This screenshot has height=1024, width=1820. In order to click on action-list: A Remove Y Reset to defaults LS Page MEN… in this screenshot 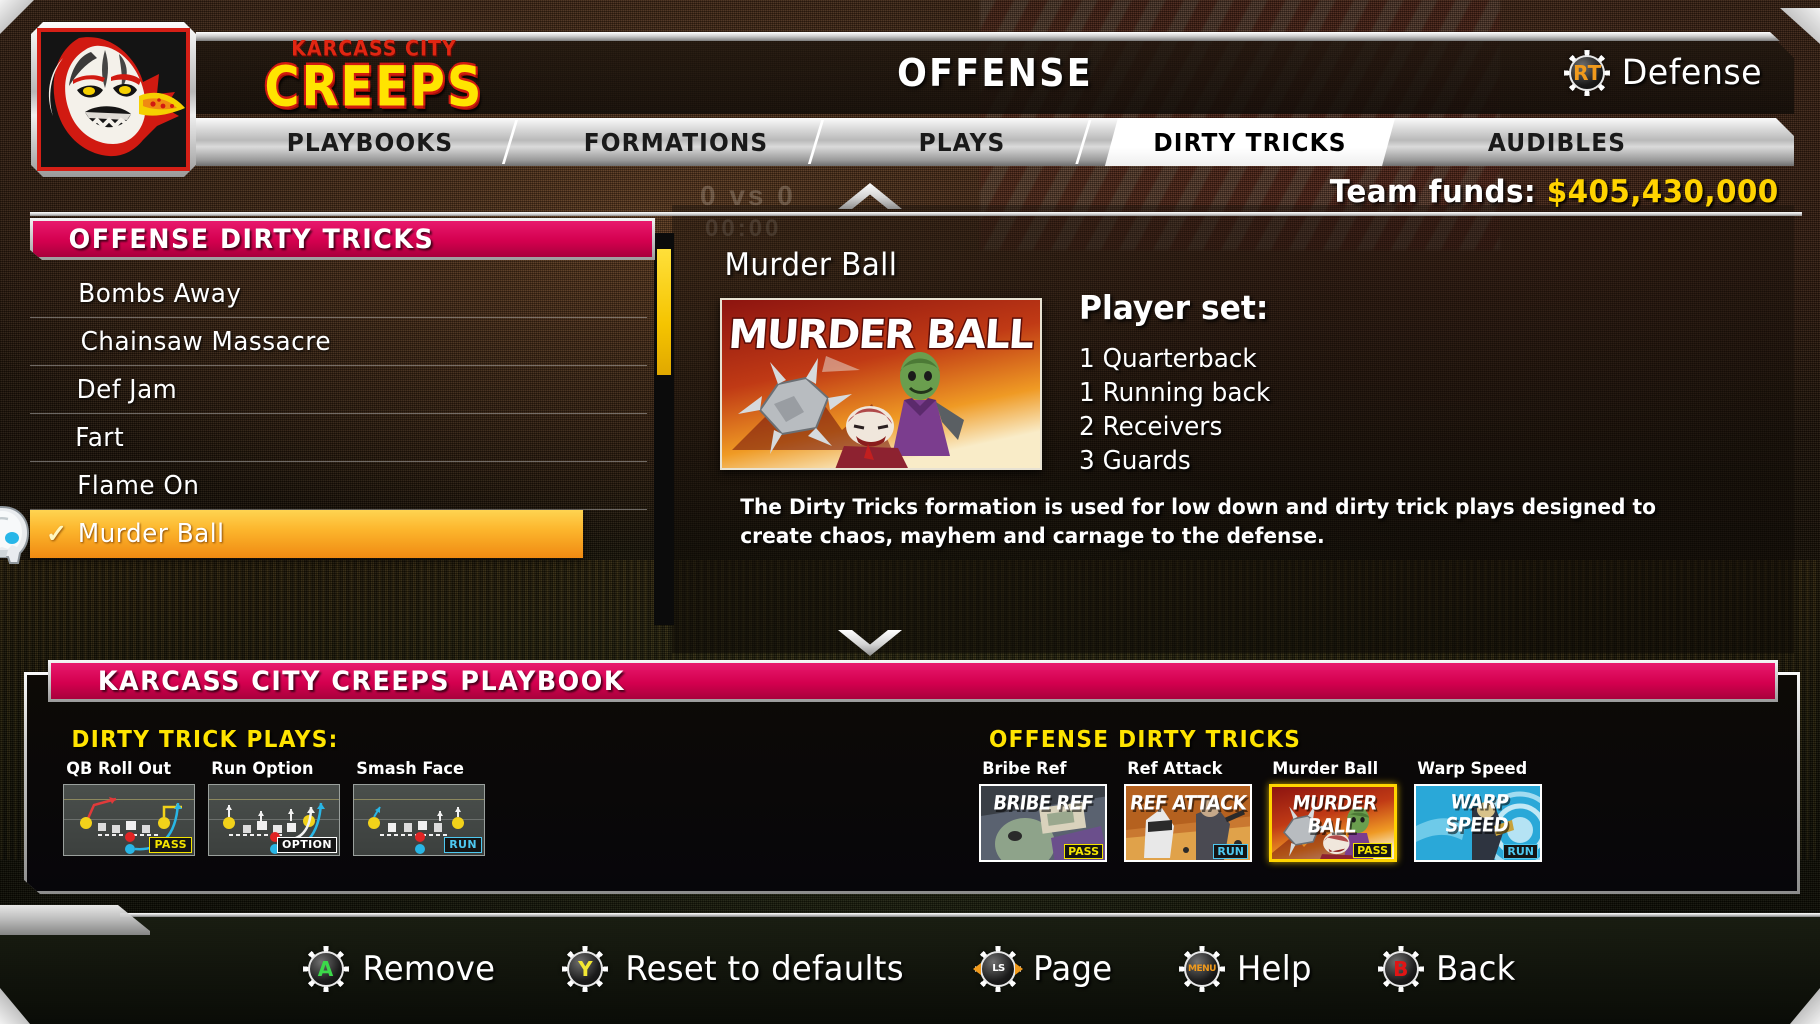, I will do `click(910, 969)`.